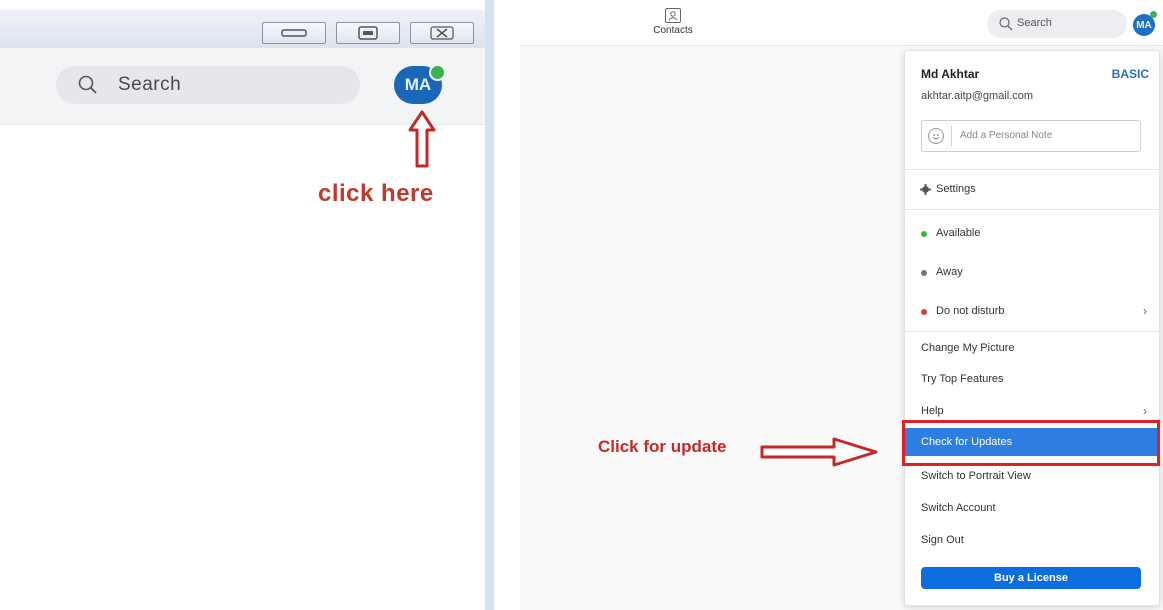  I want to click on available-status-dot, so click(924, 234).